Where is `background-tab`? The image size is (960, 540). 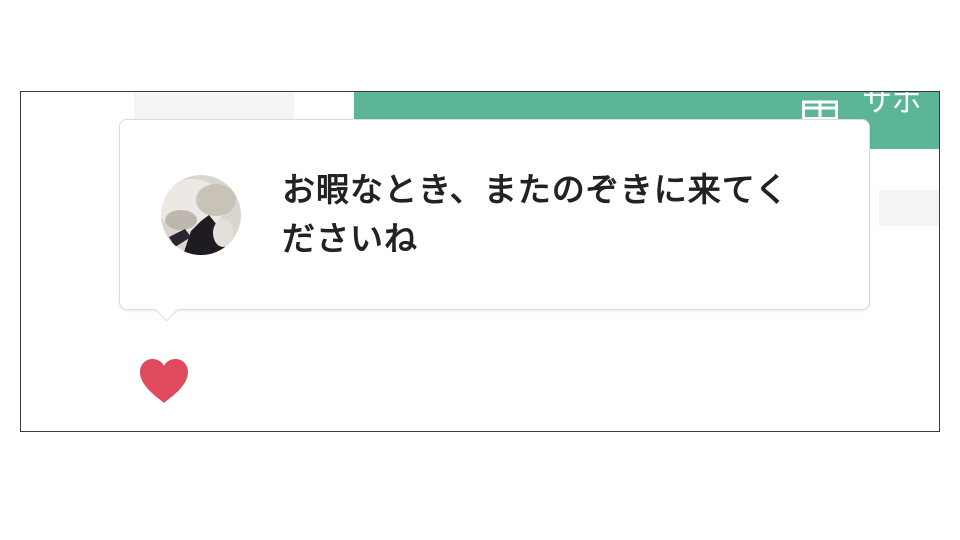 background-tab is located at coordinates (214, 106).